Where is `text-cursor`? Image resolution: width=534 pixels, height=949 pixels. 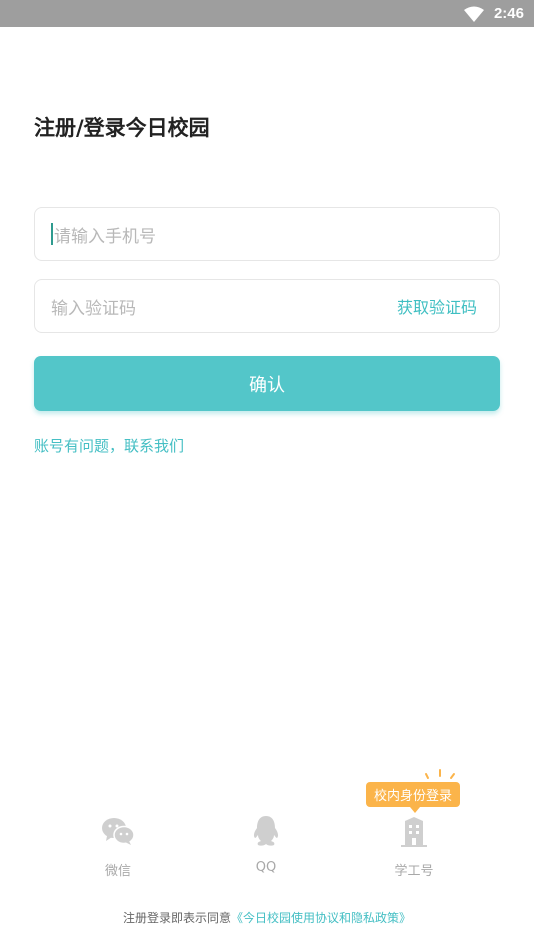 text-cursor is located at coordinates (52, 234).